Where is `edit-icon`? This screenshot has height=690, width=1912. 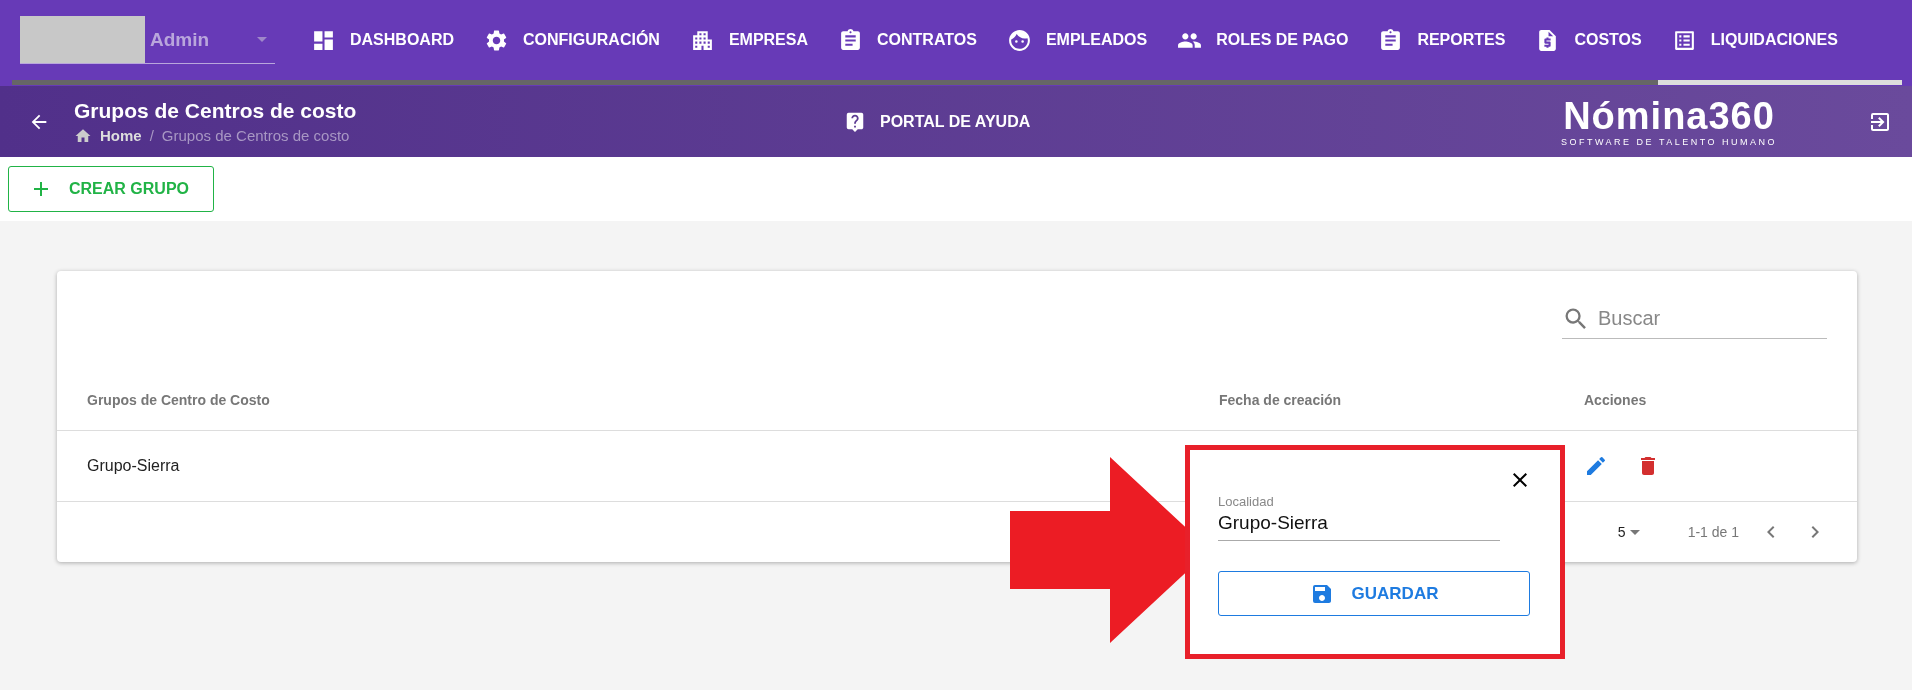
edit-icon is located at coordinates (1596, 466).